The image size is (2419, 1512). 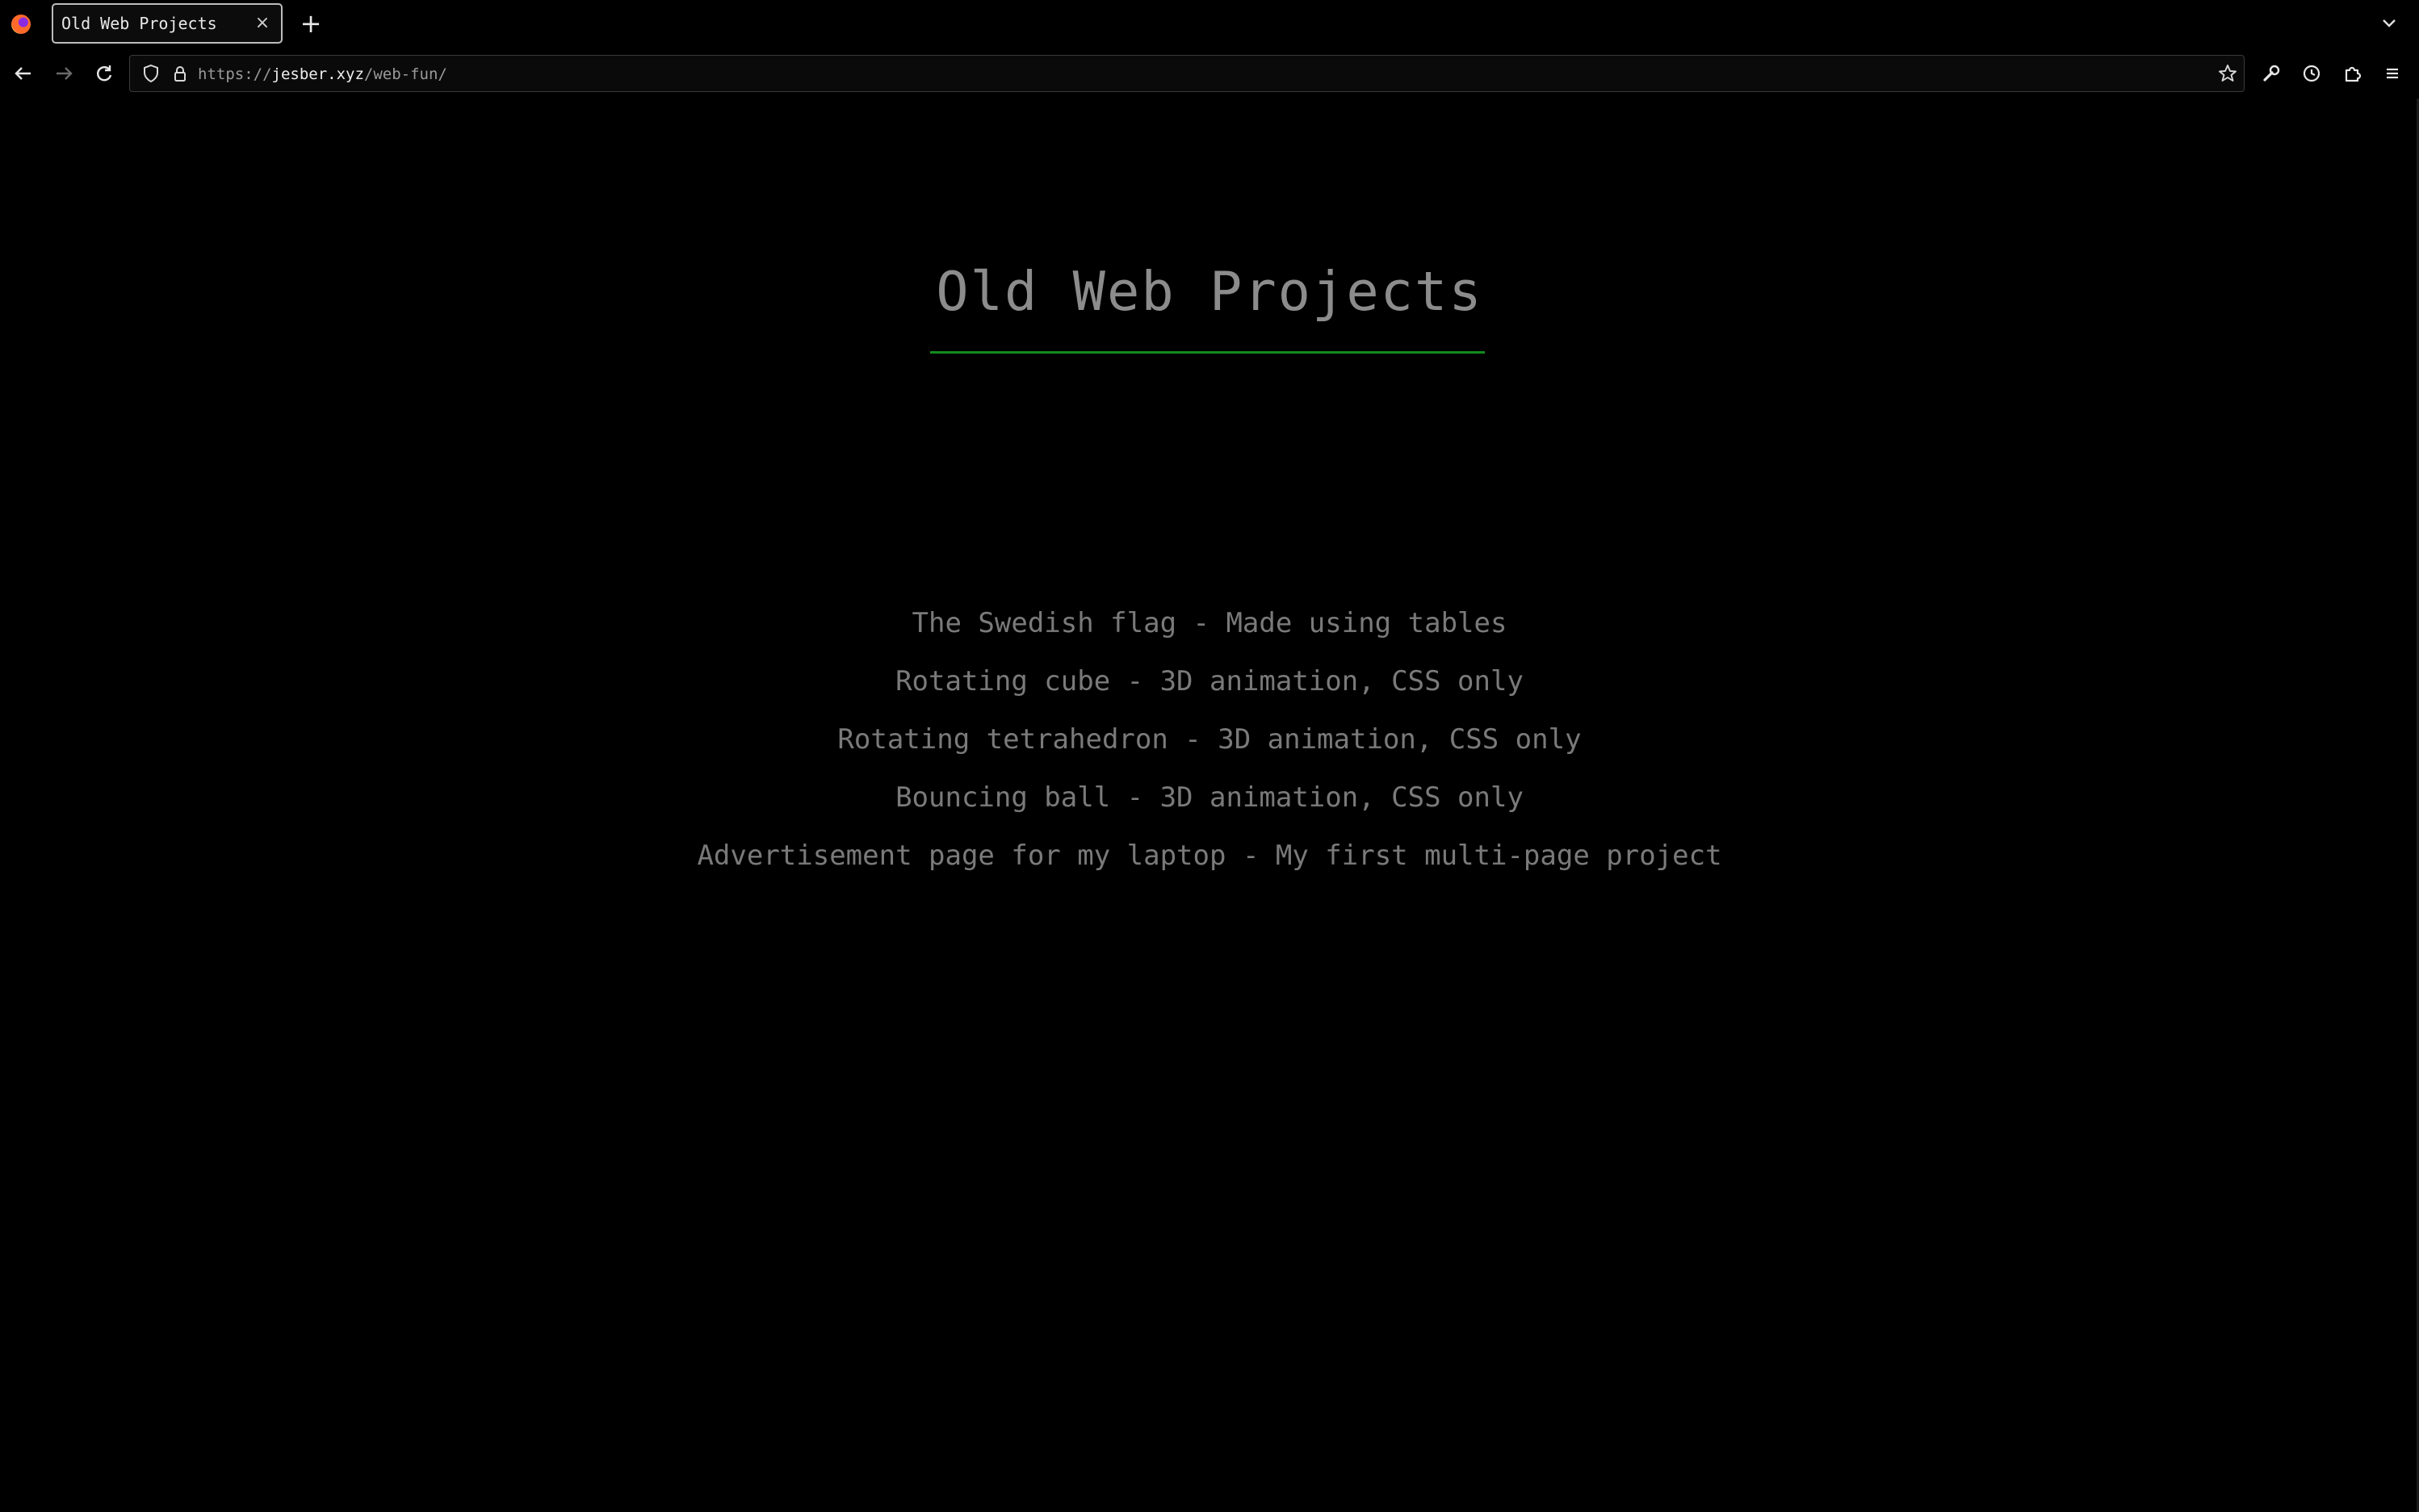 I want to click on list-item: Bouncing ball - 3D animation, CSS only, so click(x=1209, y=802).